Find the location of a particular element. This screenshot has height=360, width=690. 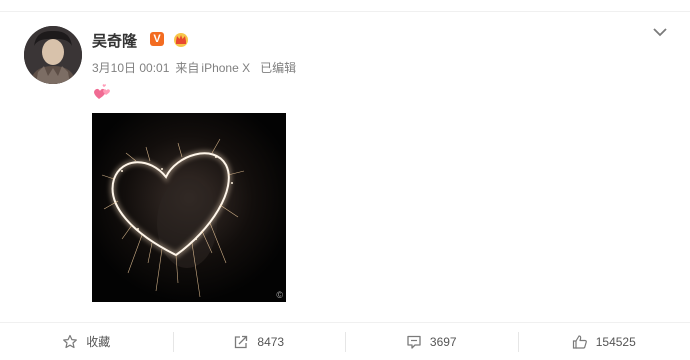

like-button: 154525 is located at coordinates (603, 341).